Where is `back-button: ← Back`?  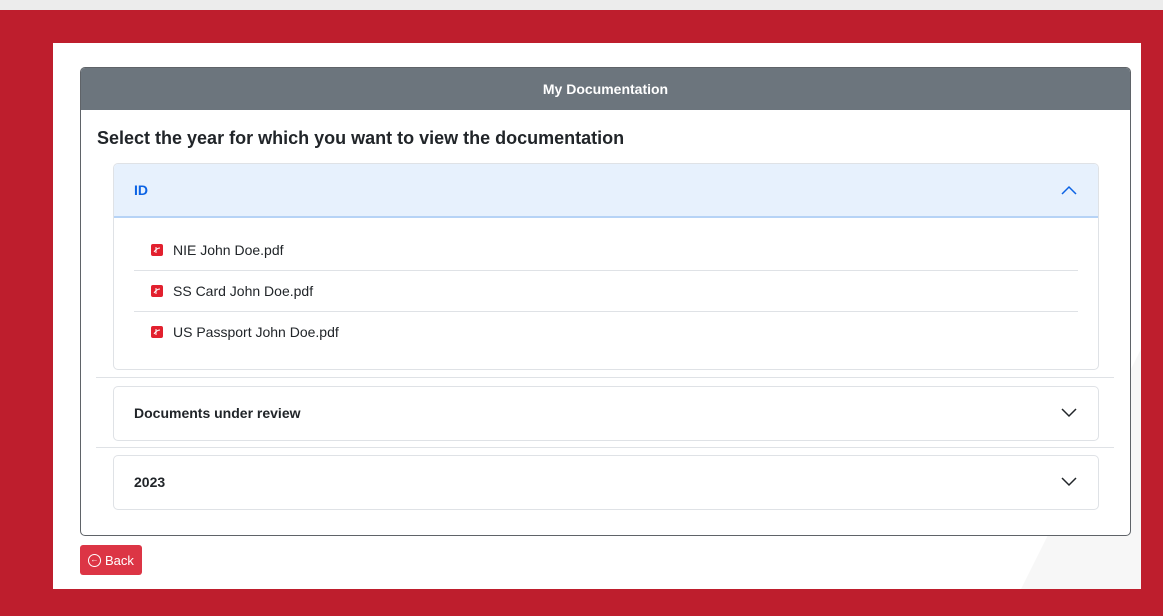 back-button: ← Back is located at coordinates (111, 560).